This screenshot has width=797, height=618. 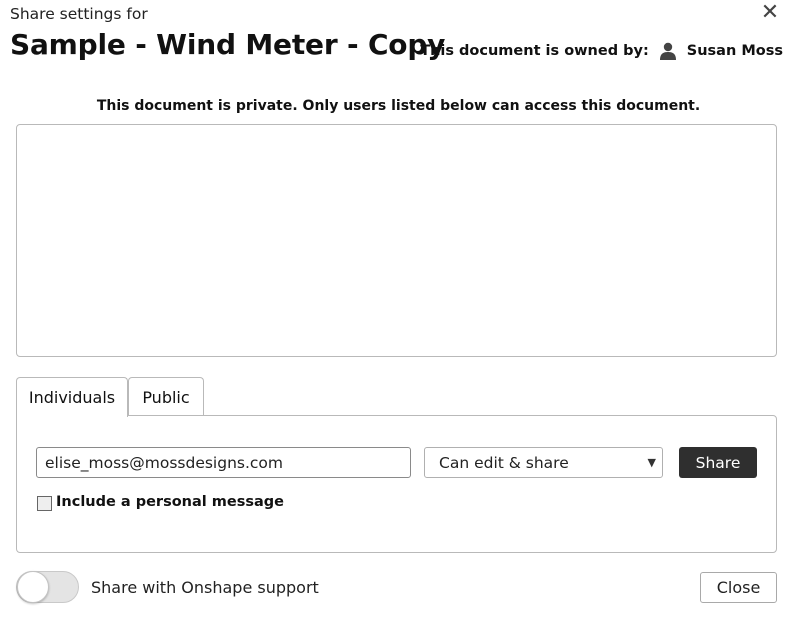 I want to click on dropdown-caret-icon: ▼, so click(x=651, y=462).